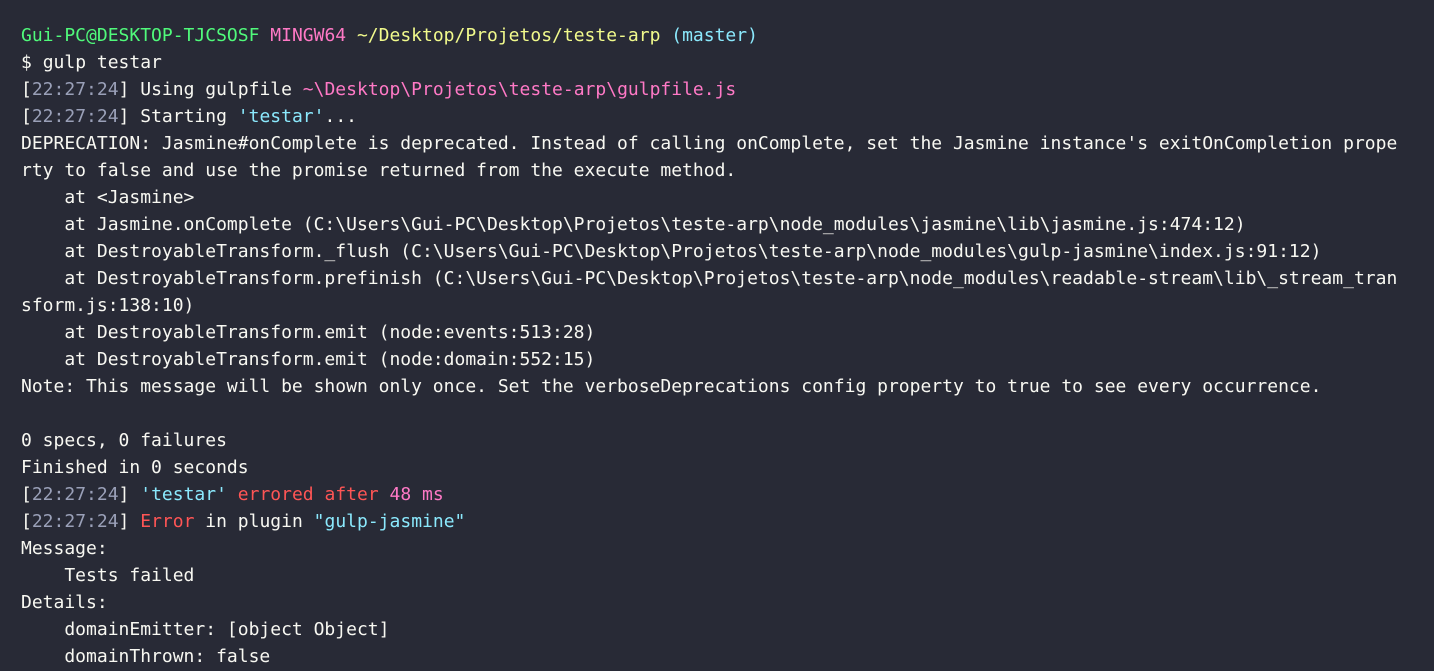 The width and height of the screenshot is (1434, 671). Describe the element at coordinates (64, 602) in the screenshot. I see `details-label: Details:` at that location.